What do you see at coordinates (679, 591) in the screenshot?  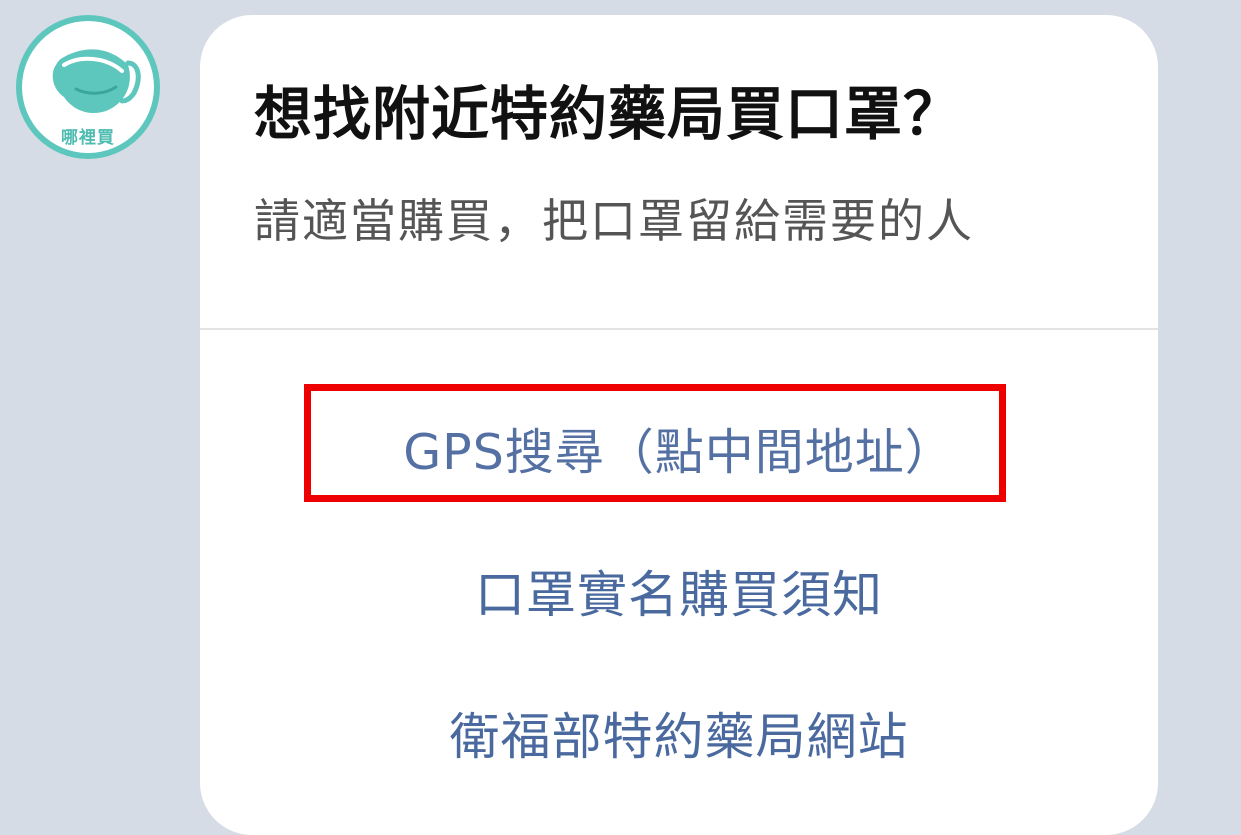 I see `mask-purchase-rules-link: 口罩實名購買須知` at bounding box center [679, 591].